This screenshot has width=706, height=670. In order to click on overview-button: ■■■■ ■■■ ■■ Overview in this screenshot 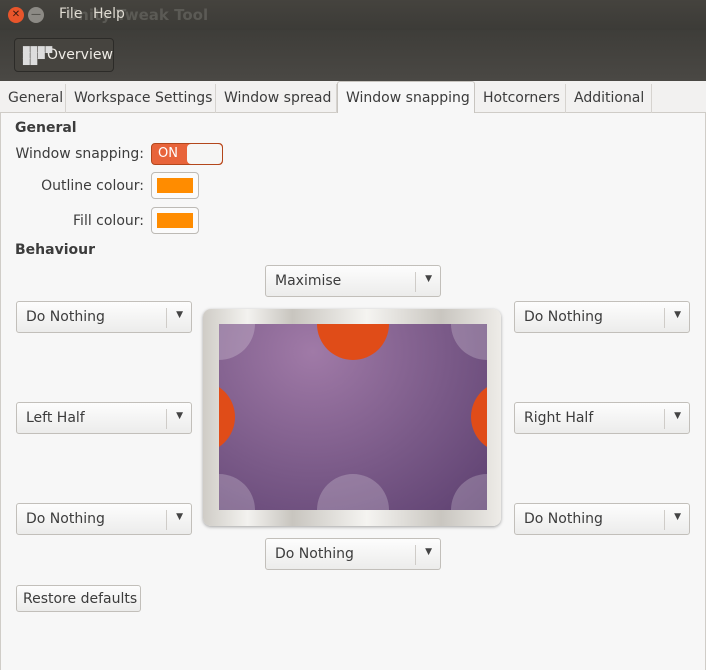, I will do `click(64, 55)`.